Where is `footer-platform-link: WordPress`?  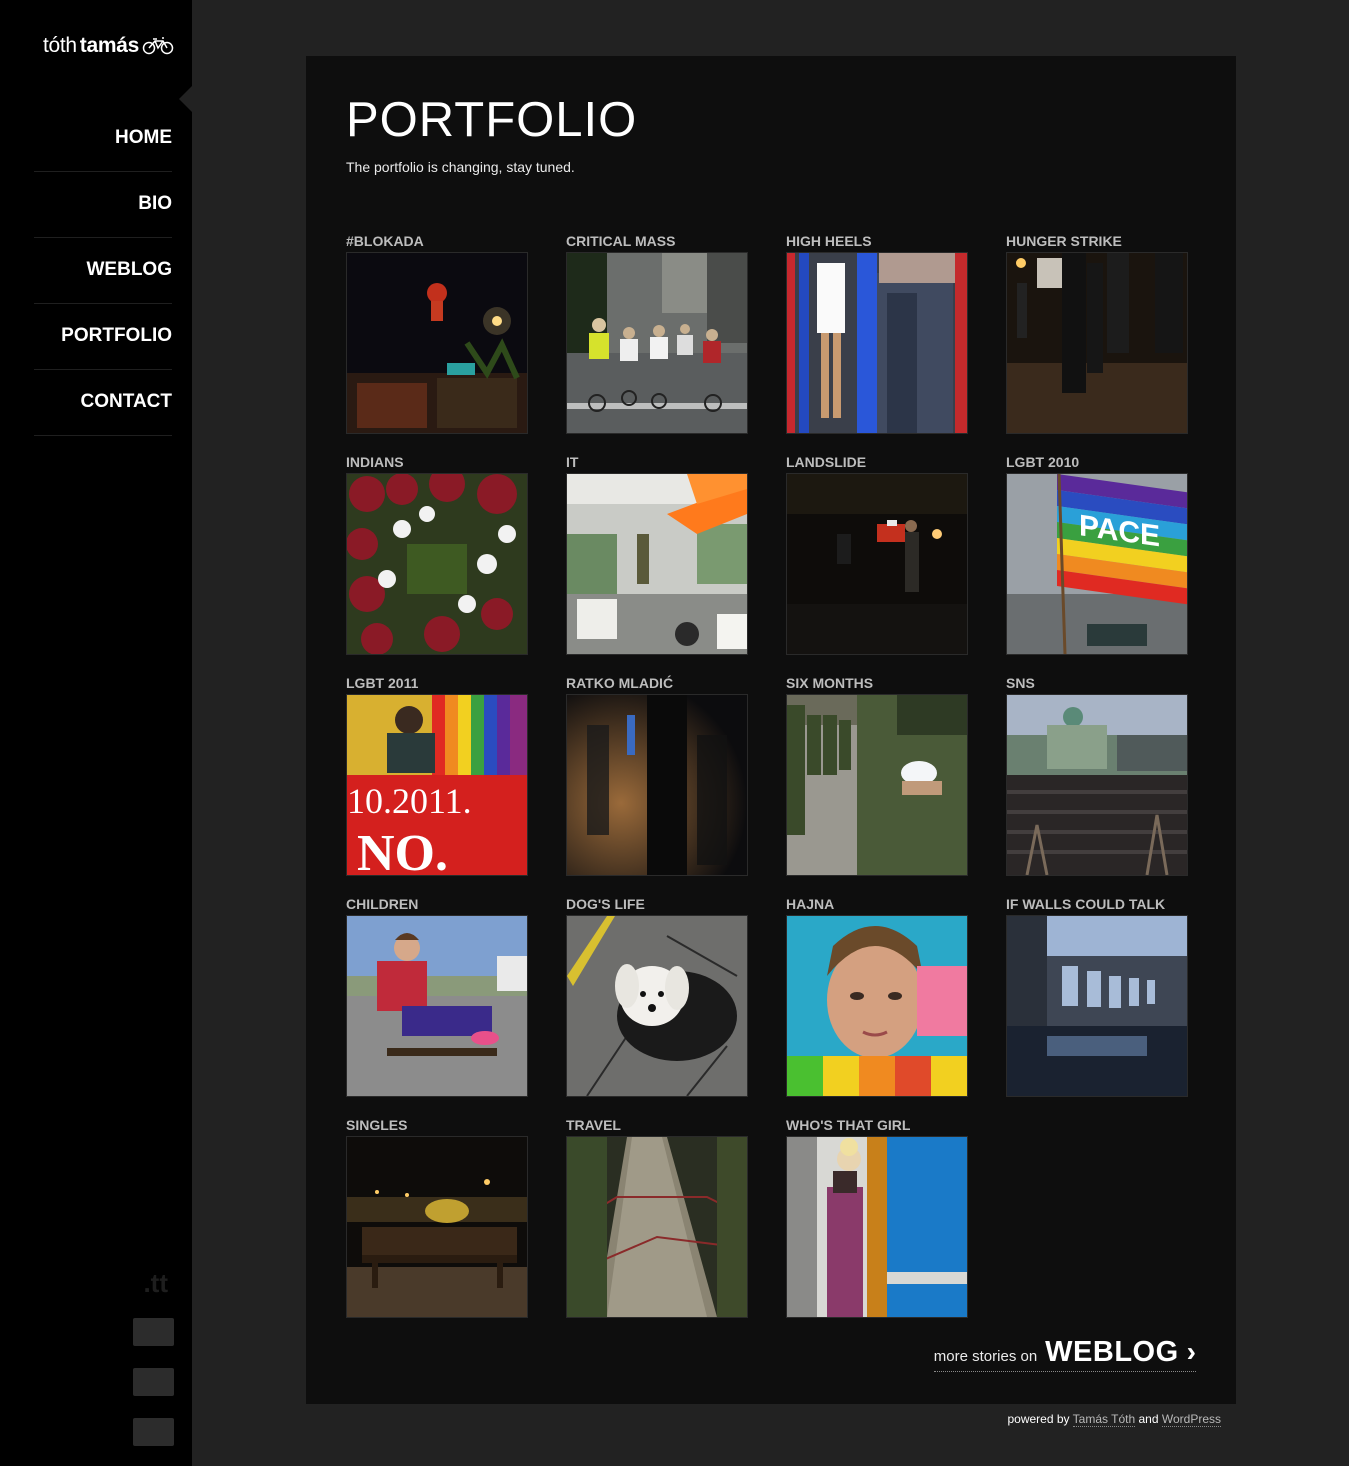 footer-platform-link: WordPress is located at coordinates (1191, 1419).